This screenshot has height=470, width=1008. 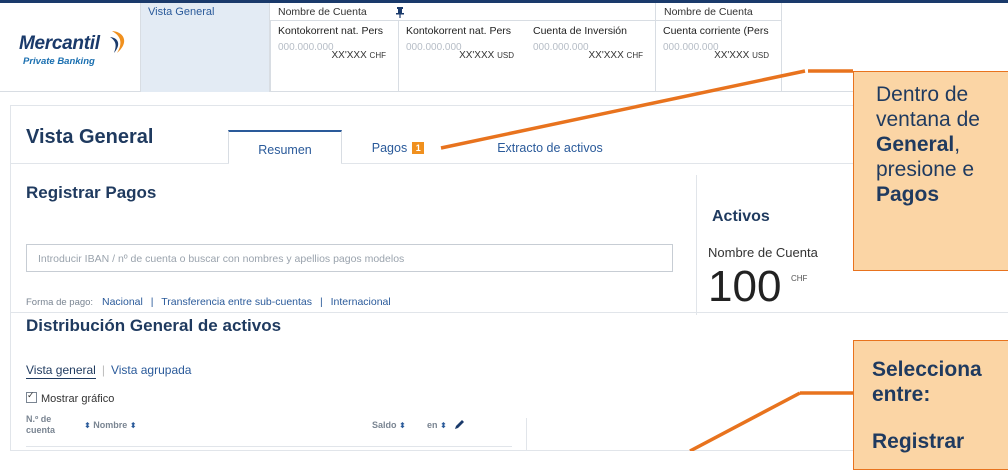 I want to click on arrow-to-registrar, so click(x=745, y=421).